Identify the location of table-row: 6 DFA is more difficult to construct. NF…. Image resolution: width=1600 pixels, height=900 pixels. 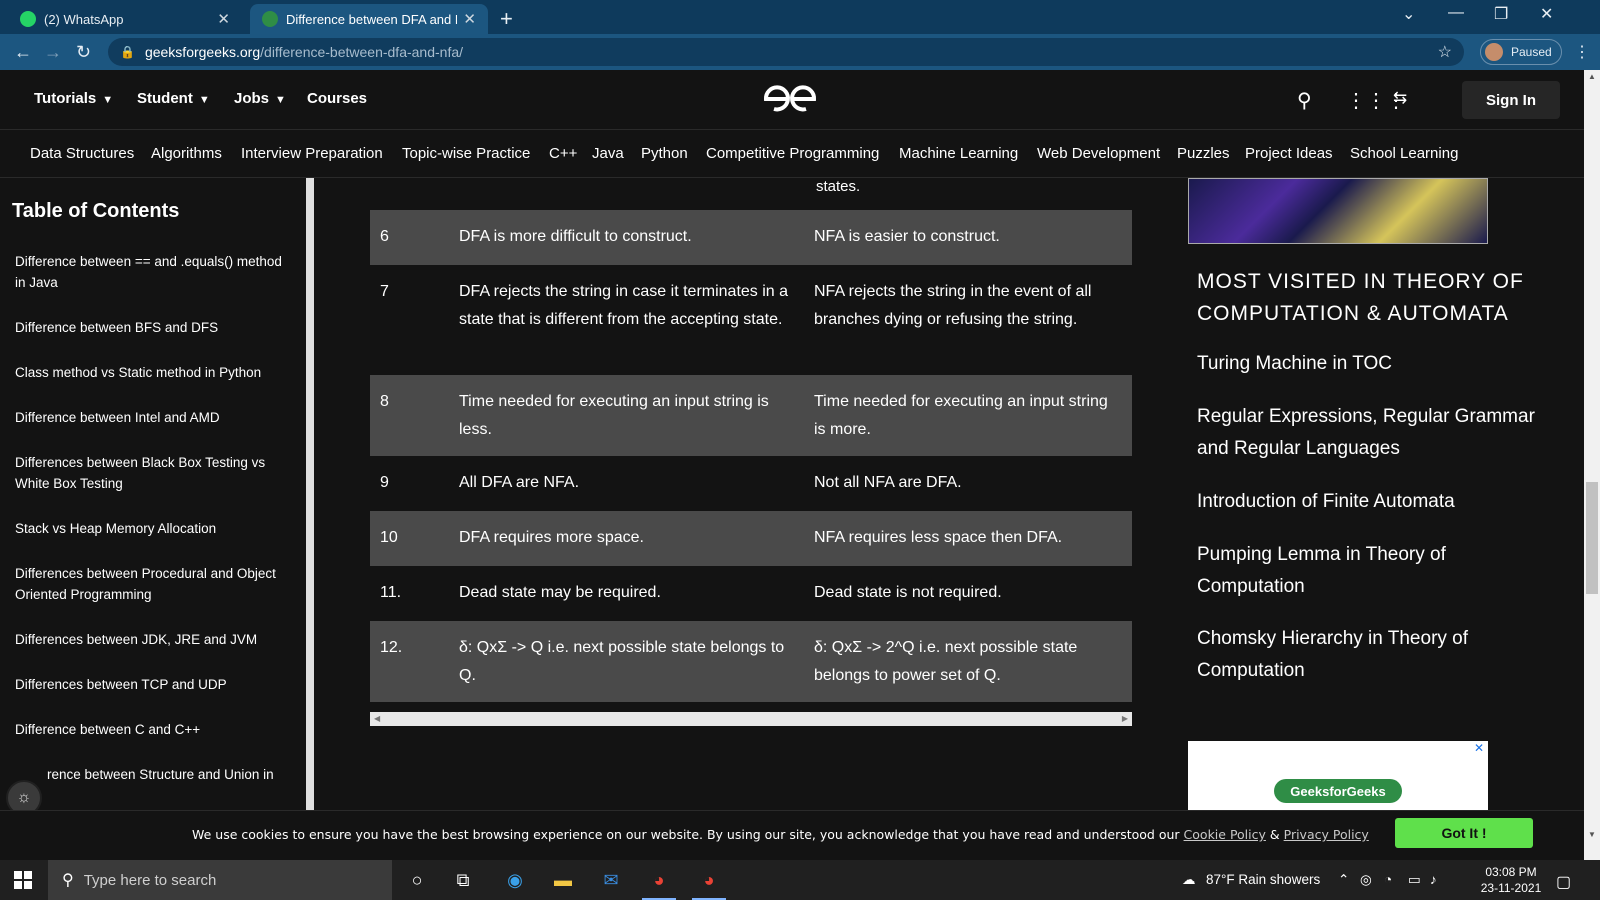
(751, 237).